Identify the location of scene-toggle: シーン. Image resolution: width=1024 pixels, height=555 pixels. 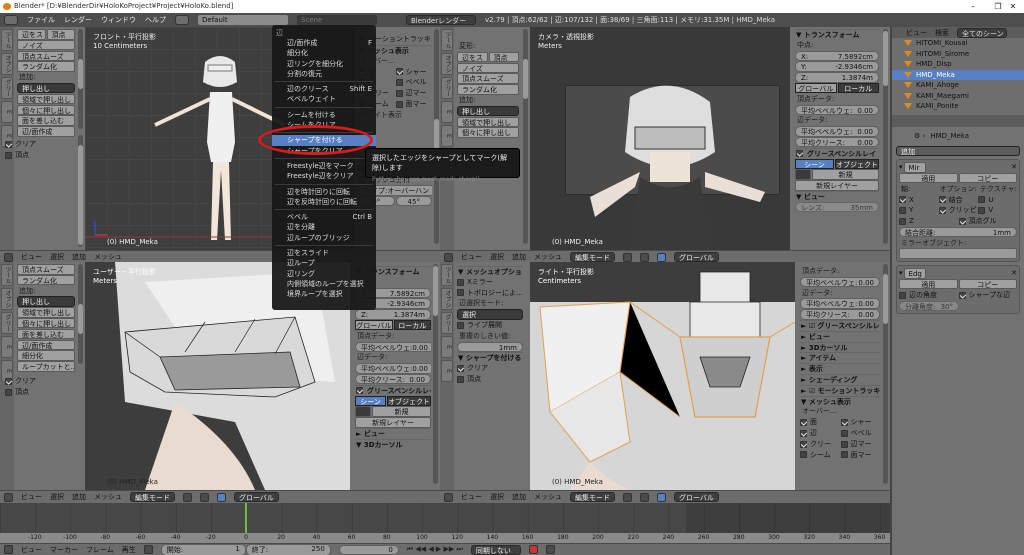
(814, 164).